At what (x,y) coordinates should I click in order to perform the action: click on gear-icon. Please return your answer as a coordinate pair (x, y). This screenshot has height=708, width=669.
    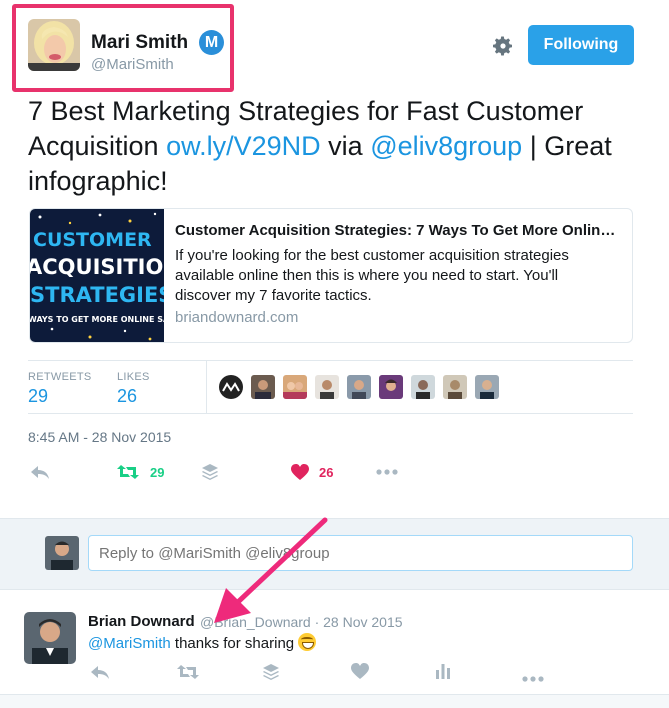
    Looking at the image, I should click on (503, 46).